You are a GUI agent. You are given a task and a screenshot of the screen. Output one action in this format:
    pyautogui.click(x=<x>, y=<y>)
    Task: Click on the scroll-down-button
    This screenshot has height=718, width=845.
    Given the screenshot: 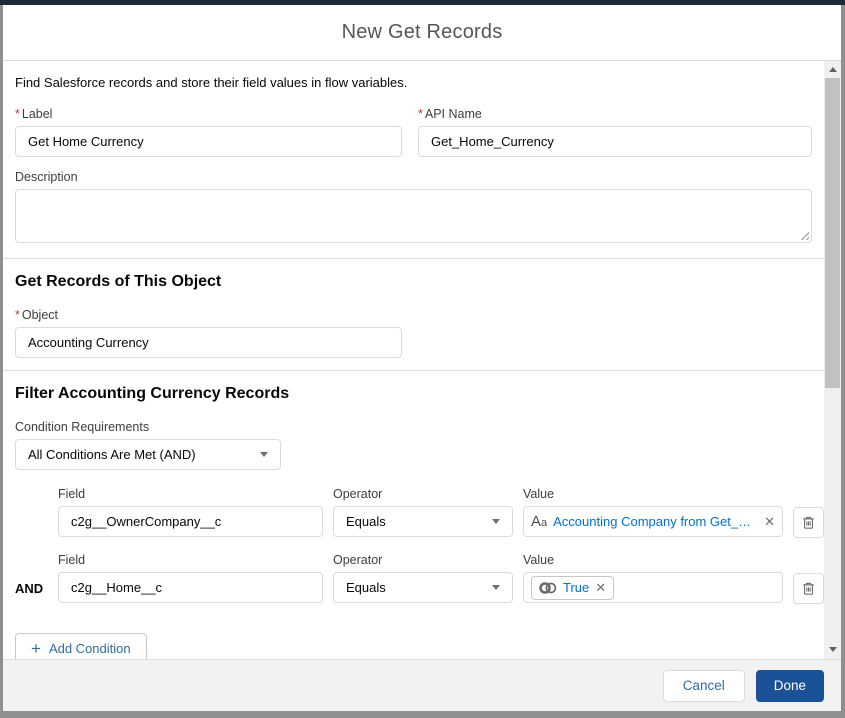 What is the action you would take?
    pyautogui.click(x=832, y=649)
    